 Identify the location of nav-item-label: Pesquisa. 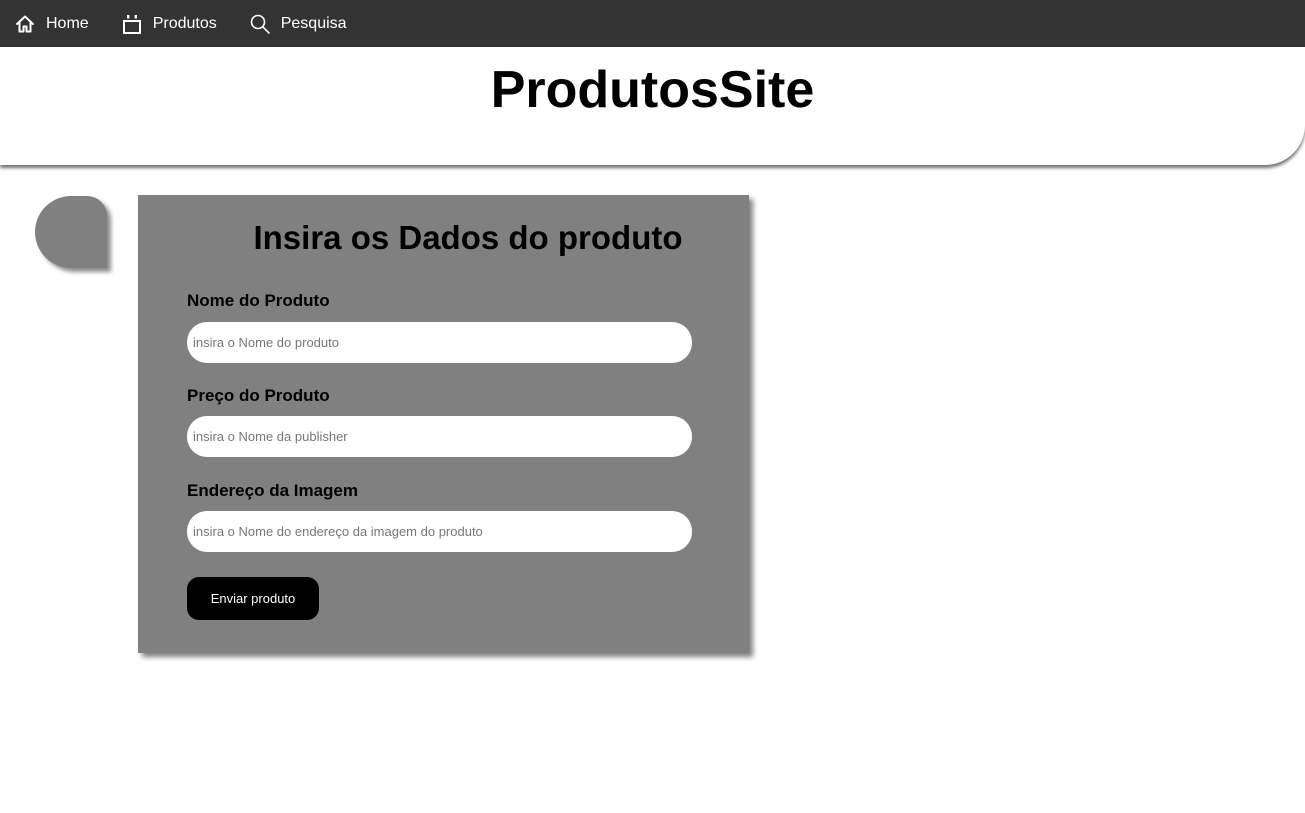
(313, 23).